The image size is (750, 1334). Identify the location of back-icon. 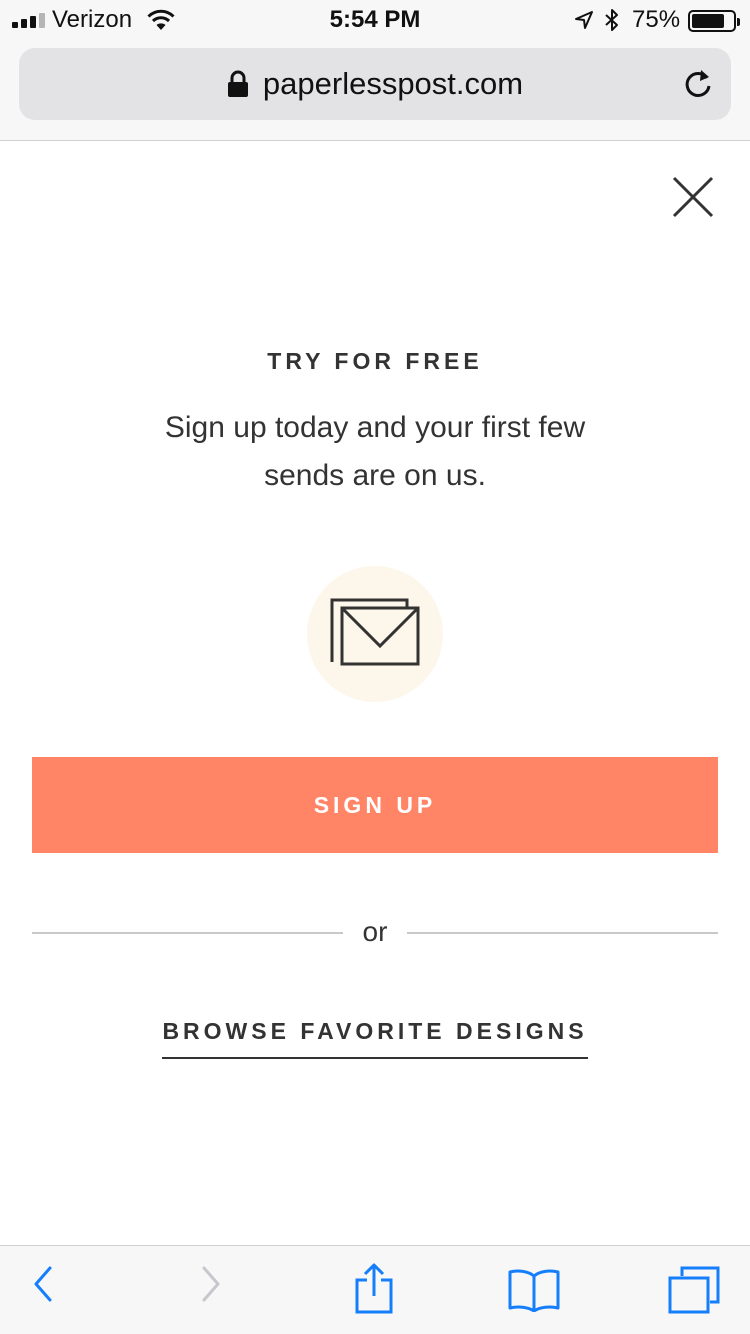
(43, 1284).